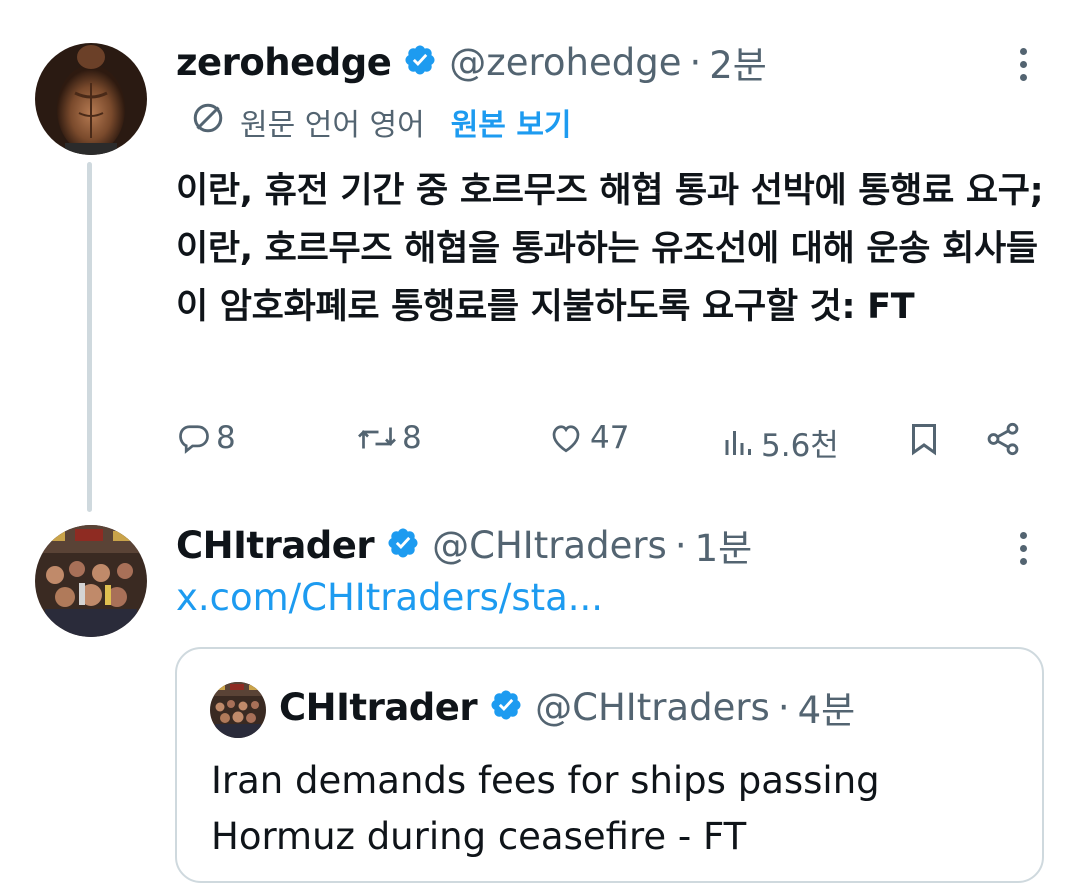 Image resolution: width=1080 pixels, height=893 pixels. Describe the element at coordinates (89, 337) in the screenshot. I see `thread-connector-line` at that location.